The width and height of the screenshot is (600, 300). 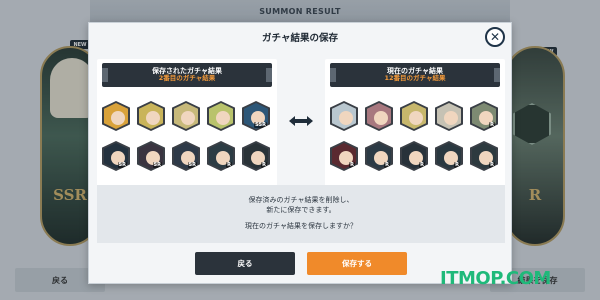 What do you see at coordinates (301, 121) in the screenshot?
I see `swap-arrows-icon` at bounding box center [301, 121].